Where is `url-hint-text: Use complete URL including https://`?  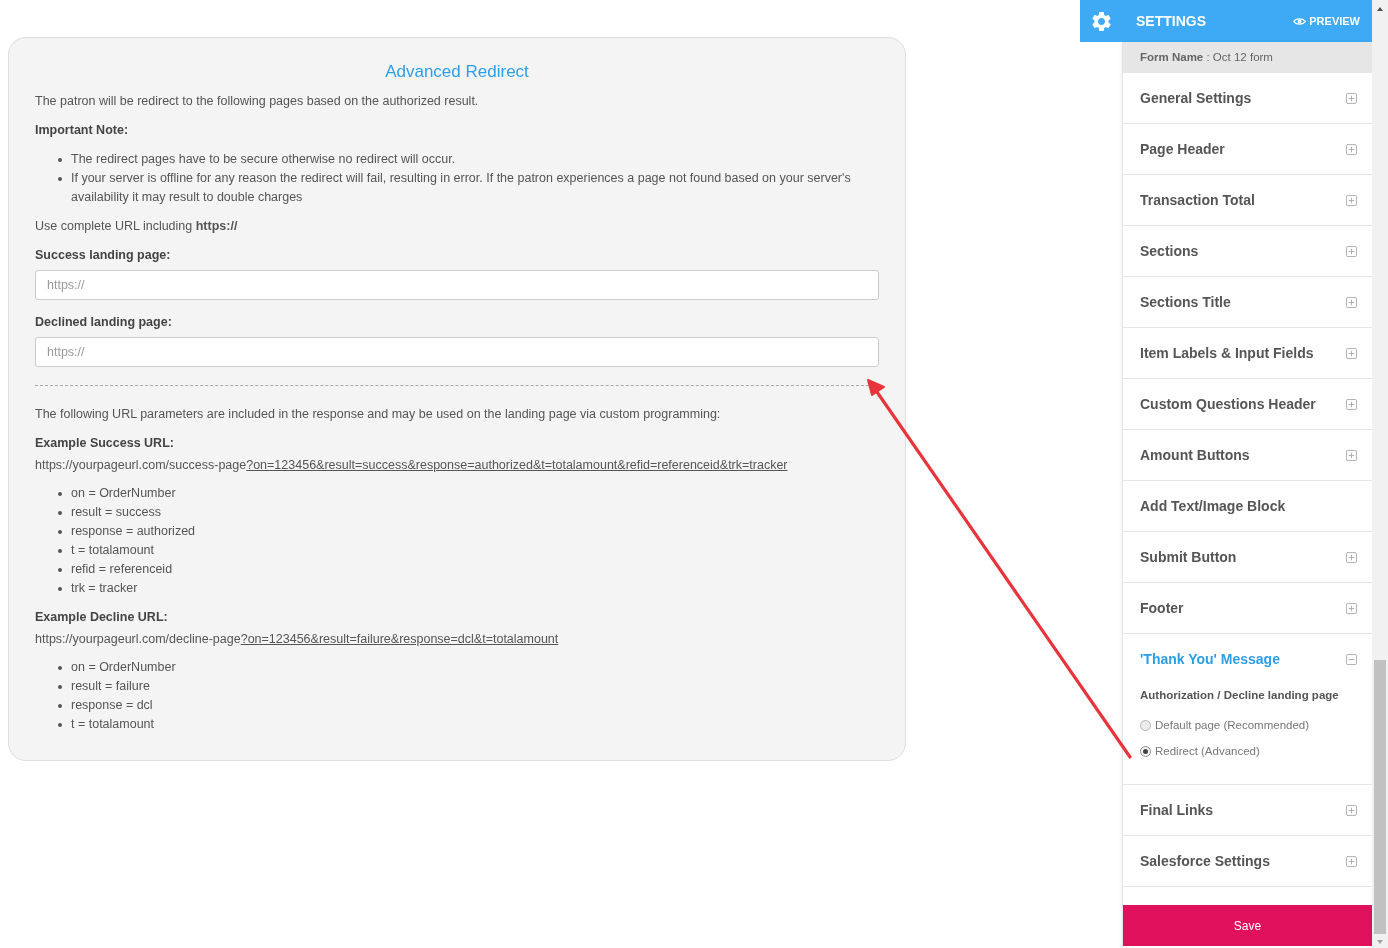
url-hint-text: Use complete URL including https:// is located at coordinates (137, 226).